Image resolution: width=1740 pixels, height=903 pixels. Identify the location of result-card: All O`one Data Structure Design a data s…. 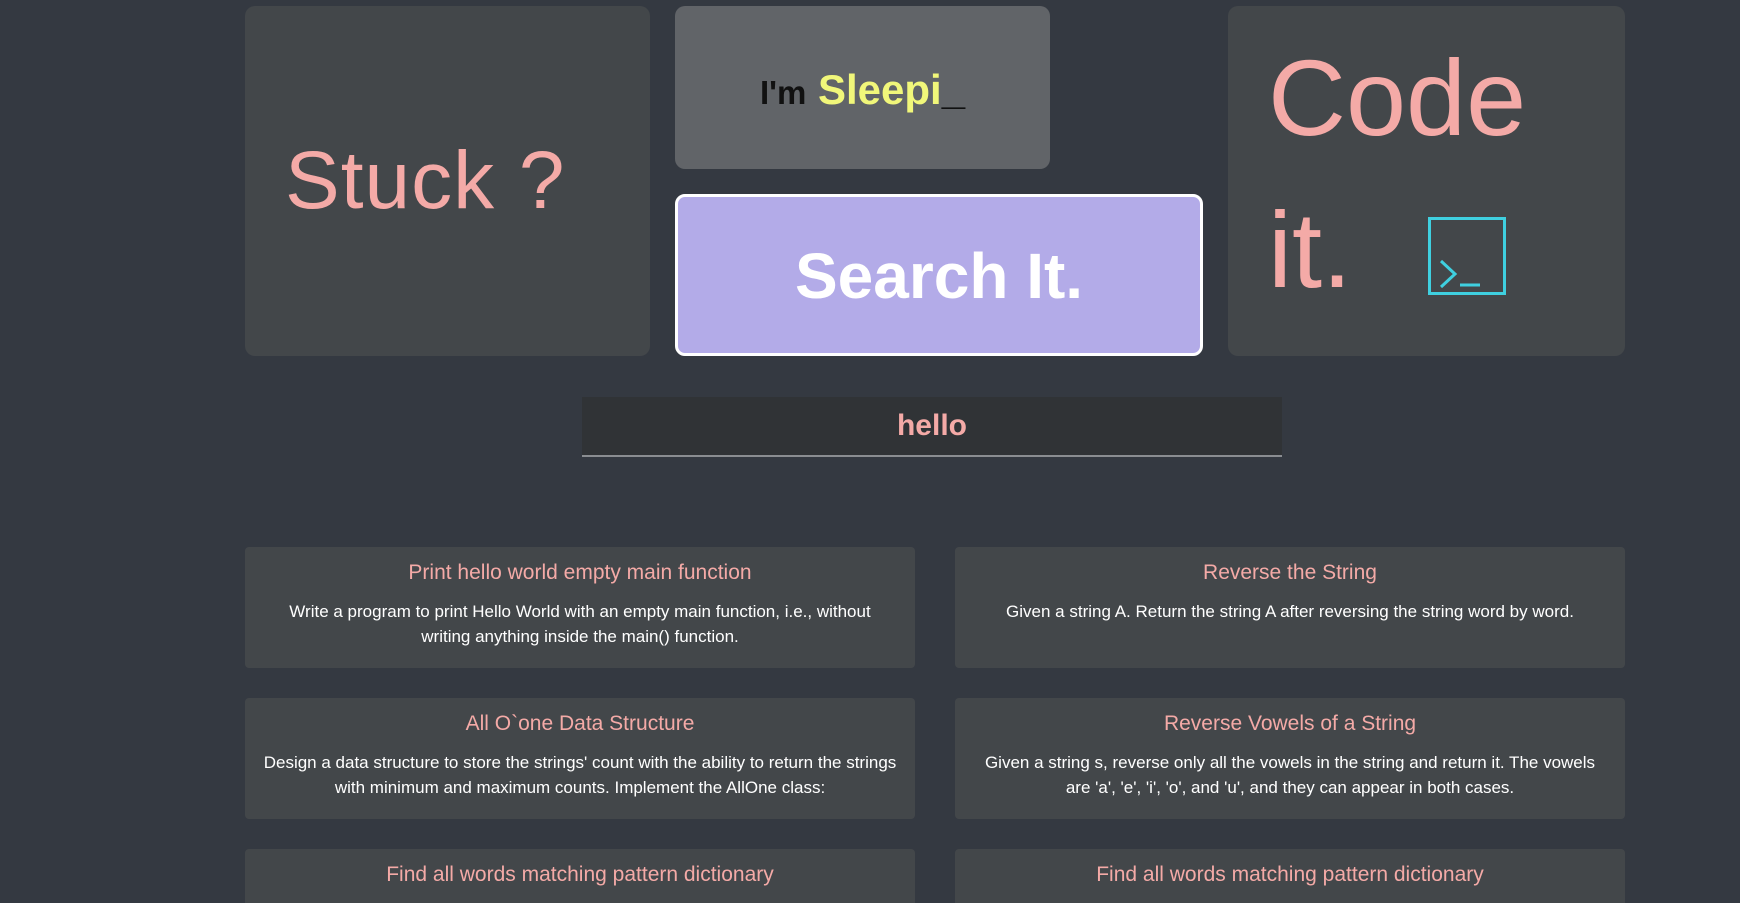
(580, 758).